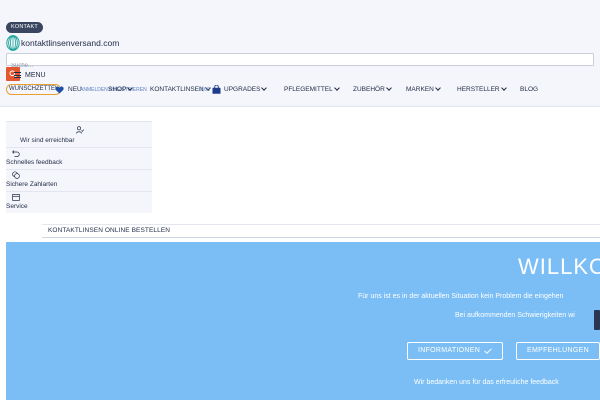  I want to click on info-item-feedback: Schnelles feedback, so click(34, 162).